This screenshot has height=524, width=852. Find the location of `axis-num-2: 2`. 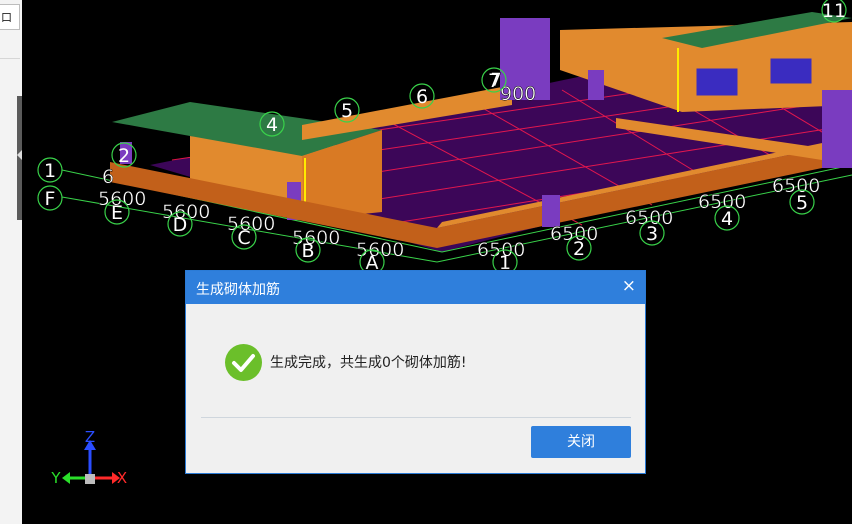

axis-num-2: 2 is located at coordinates (579, 249).